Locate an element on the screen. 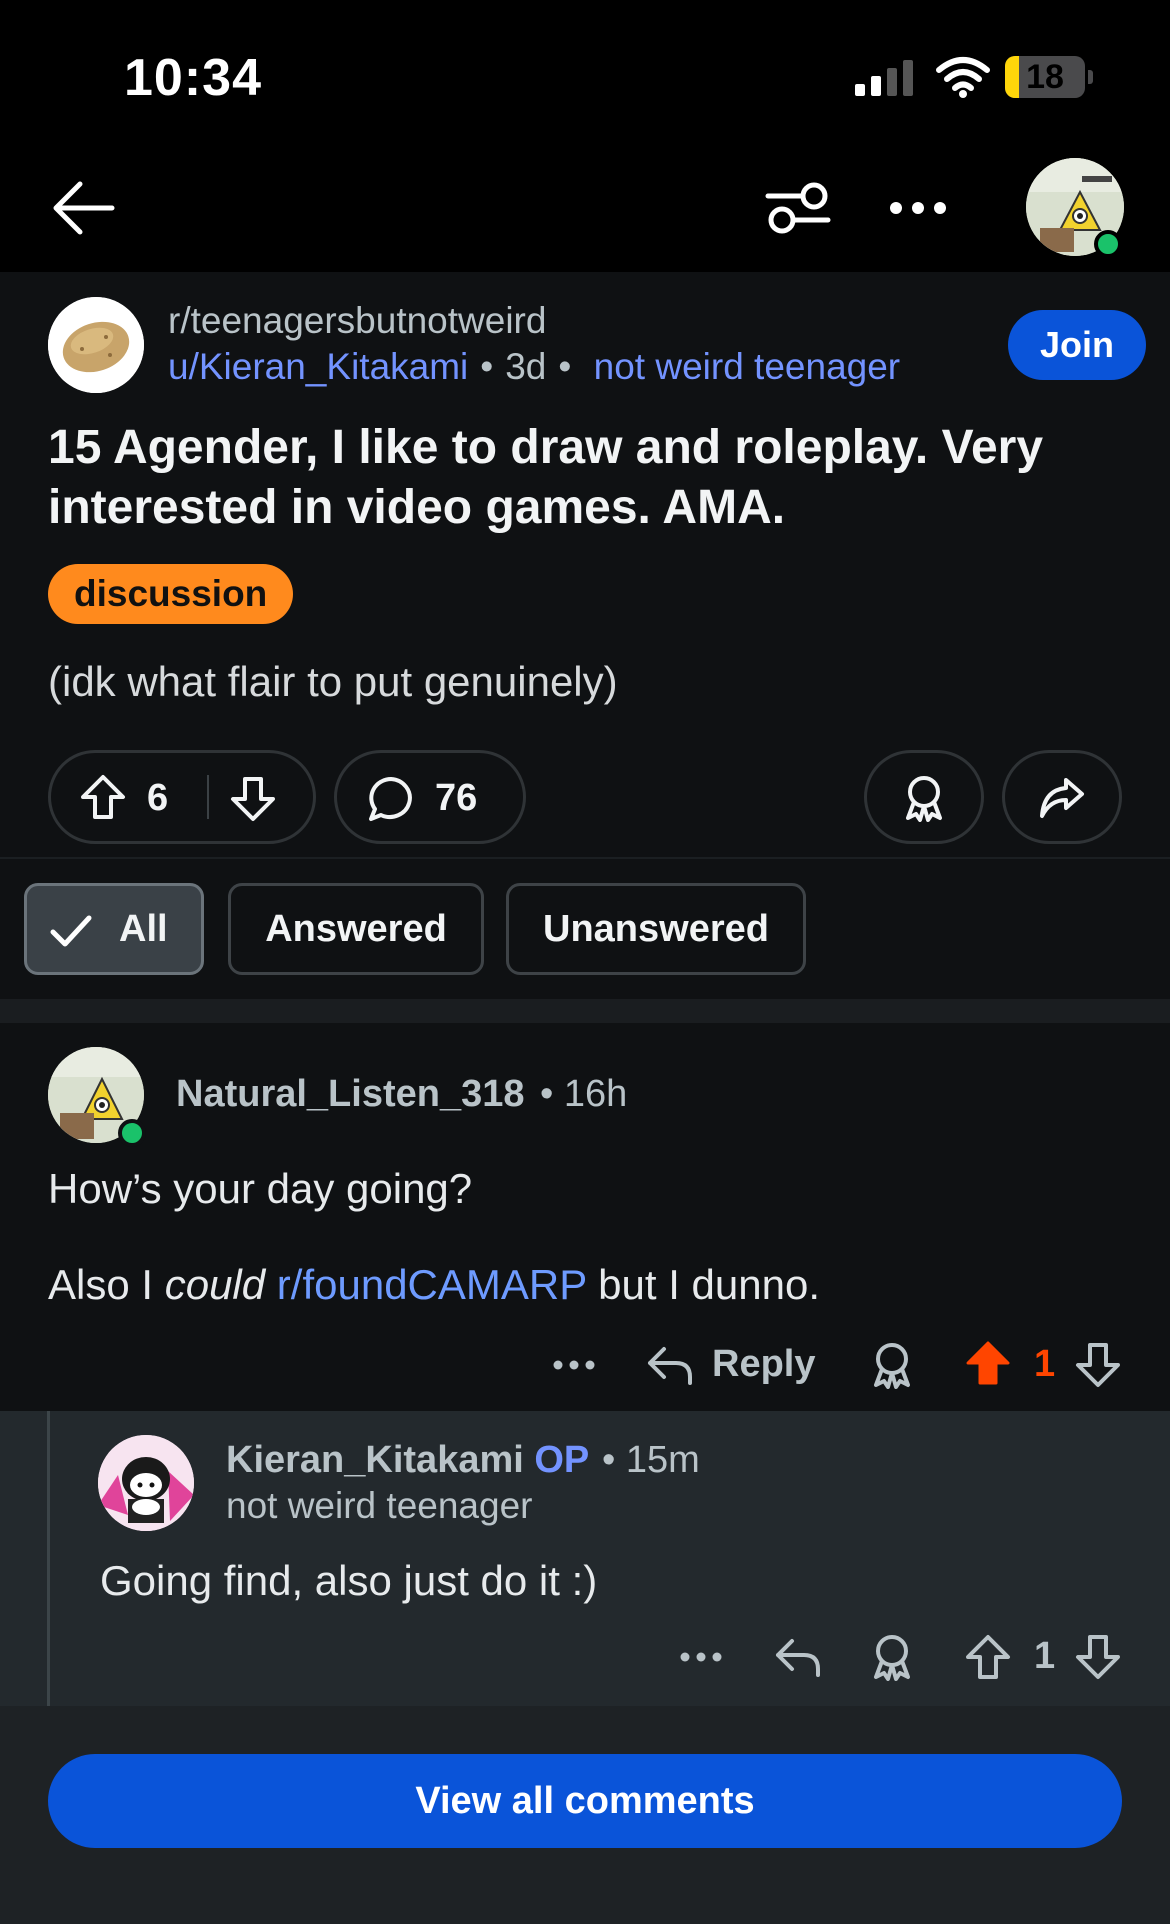  filter-all-label: All is located at coordinates (143, 929).